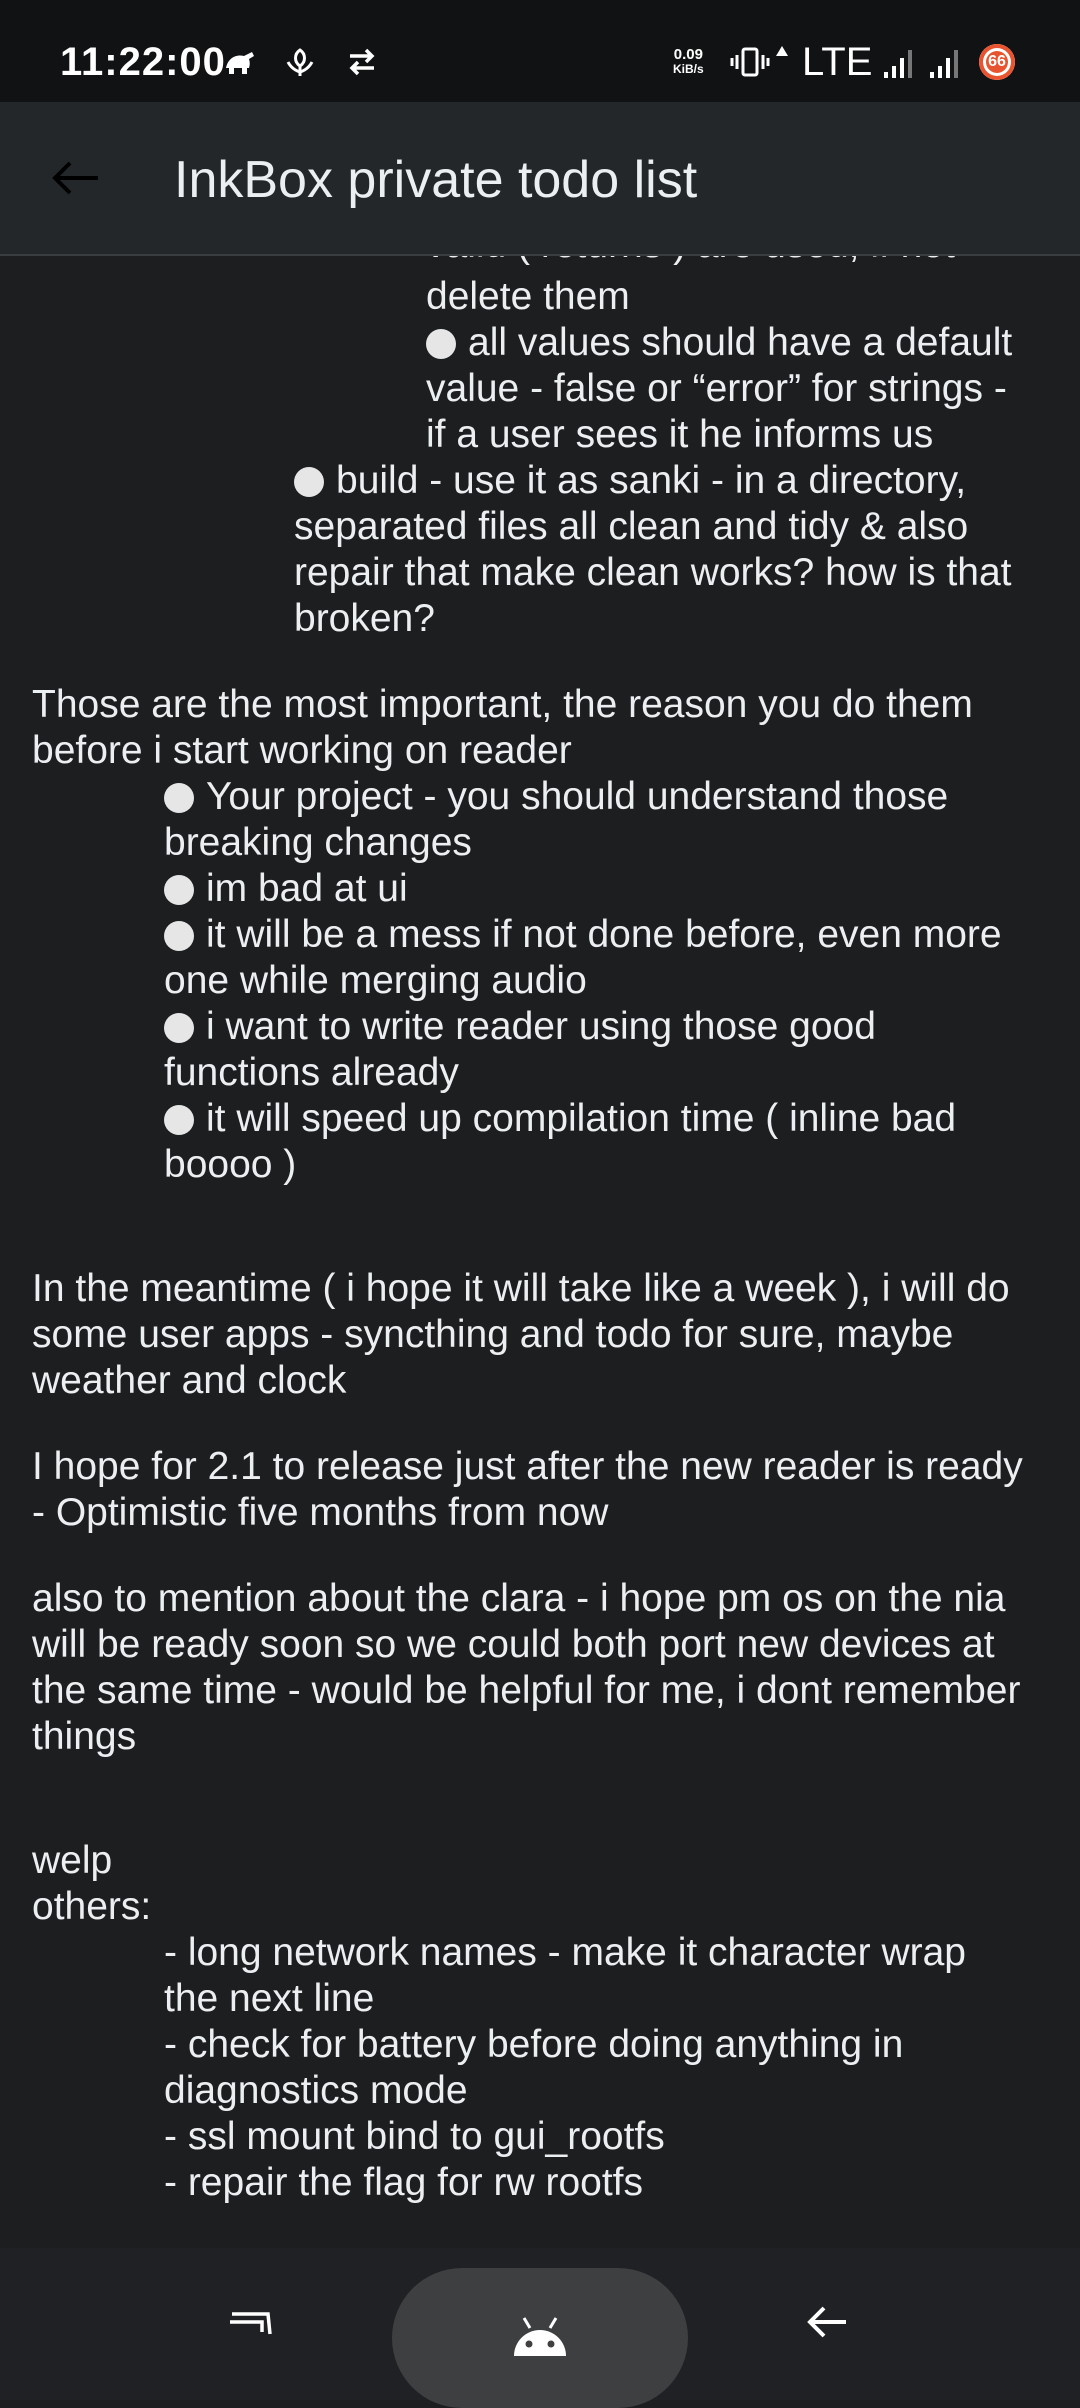 The image size is (1080, 2408). Describe the element at coordinates (750, 62) in the screenshot. I see `vibrate-icon` at that location.